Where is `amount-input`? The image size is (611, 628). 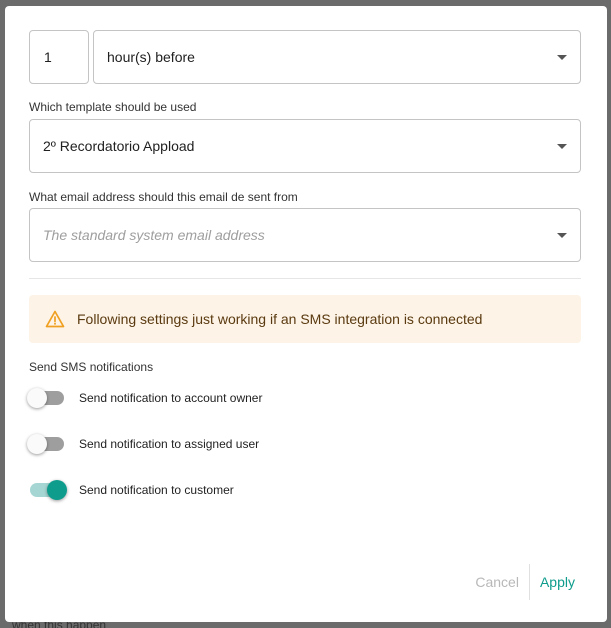
amount-input is located at coordinates (59, 57).